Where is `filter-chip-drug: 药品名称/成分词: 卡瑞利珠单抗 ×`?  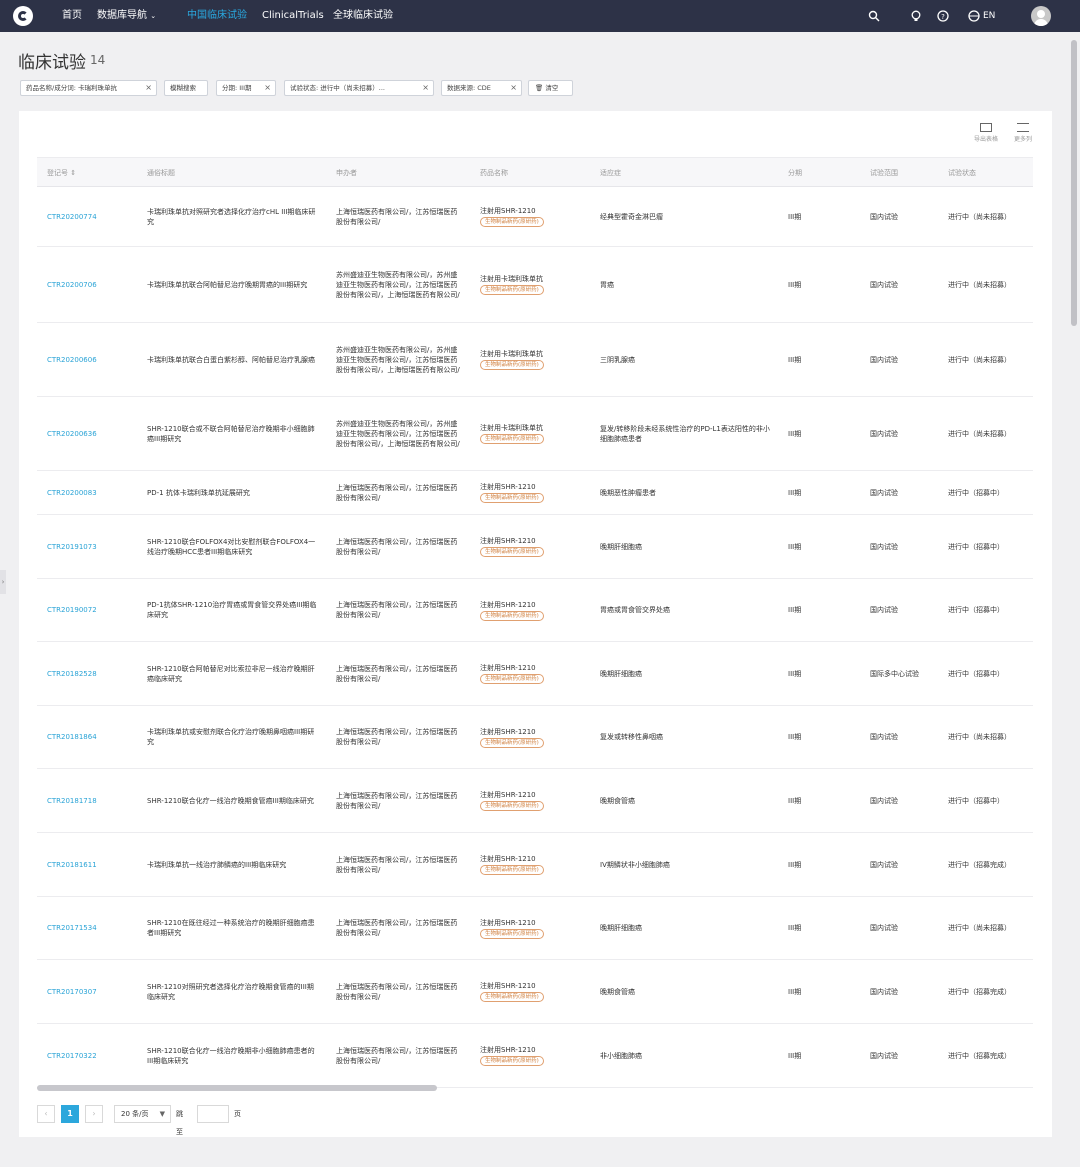
filter-chip-drug: 药品名称/成分词: 卡瑞利珠单抗 × is located at coordinates (88, 88).